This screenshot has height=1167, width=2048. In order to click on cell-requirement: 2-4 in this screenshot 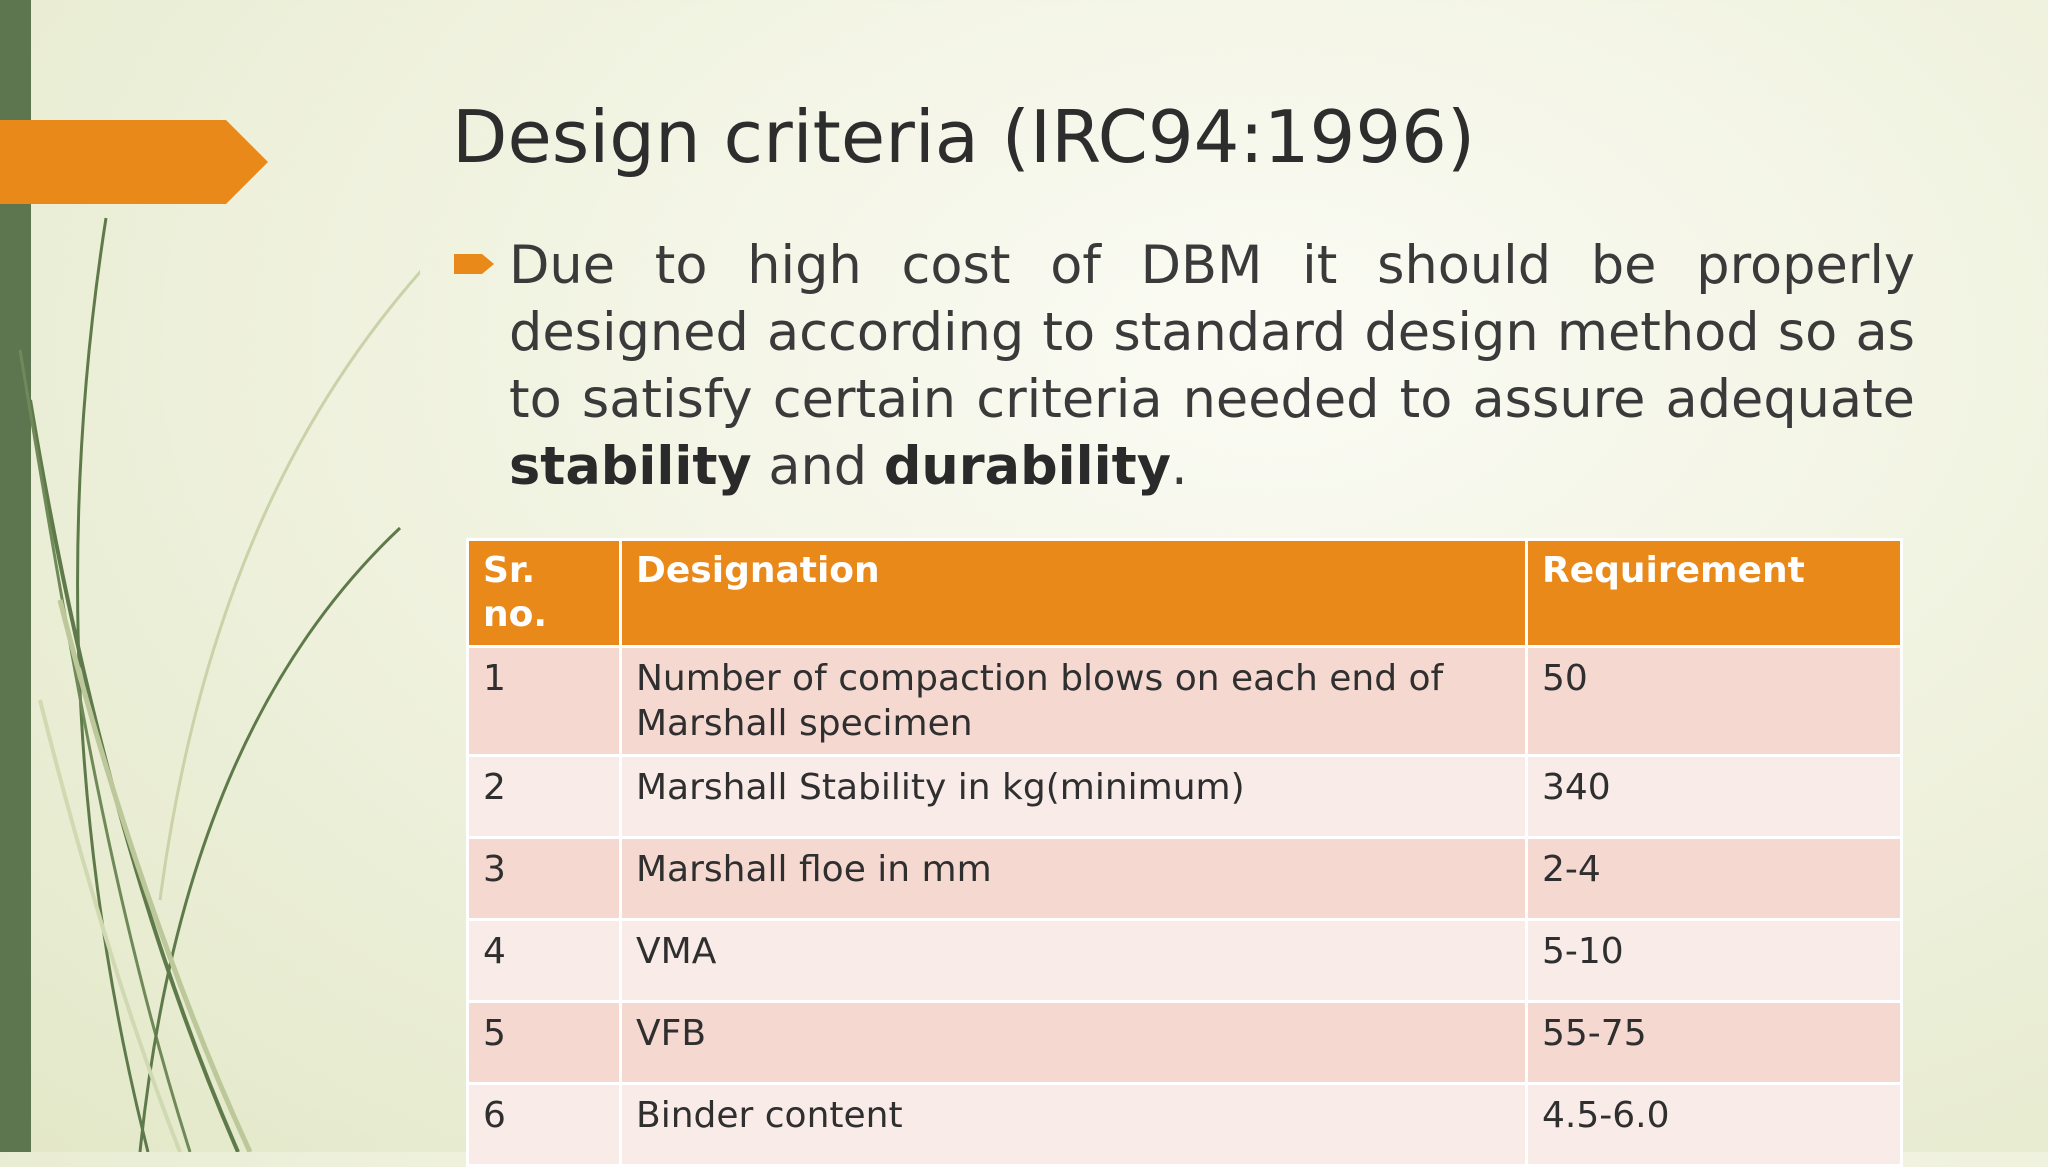, I will do `click(1714, 878)`.